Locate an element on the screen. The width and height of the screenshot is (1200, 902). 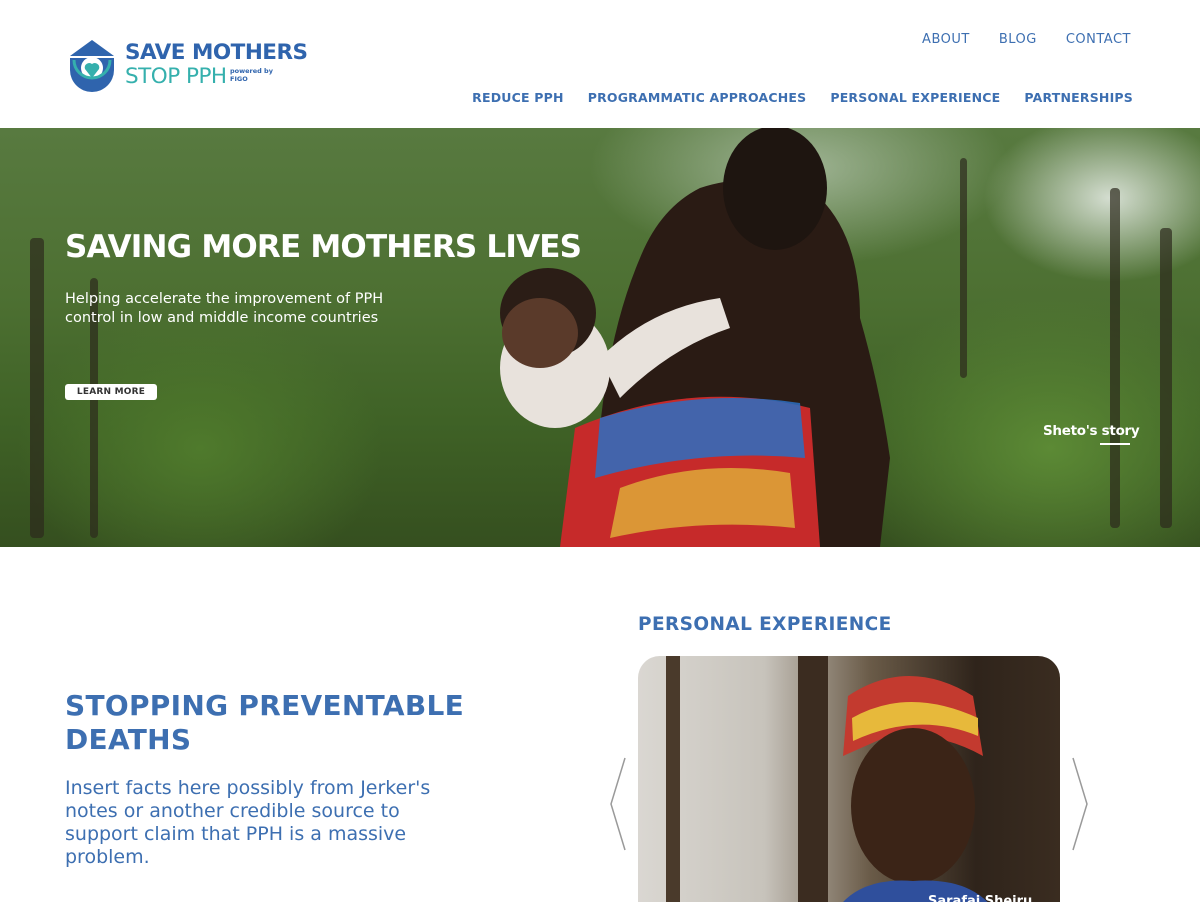
card-caption: Sarafai Sheiru is located at coordinates (980, 898).